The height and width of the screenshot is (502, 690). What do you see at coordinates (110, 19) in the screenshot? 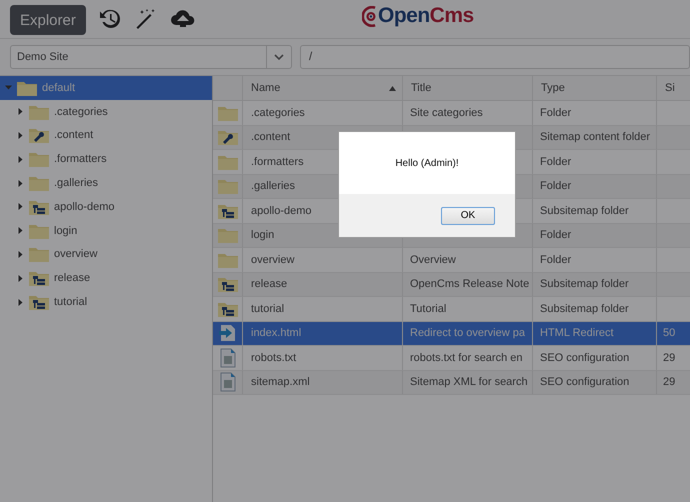
I see `history-icon` at bounding box center [110, 19].